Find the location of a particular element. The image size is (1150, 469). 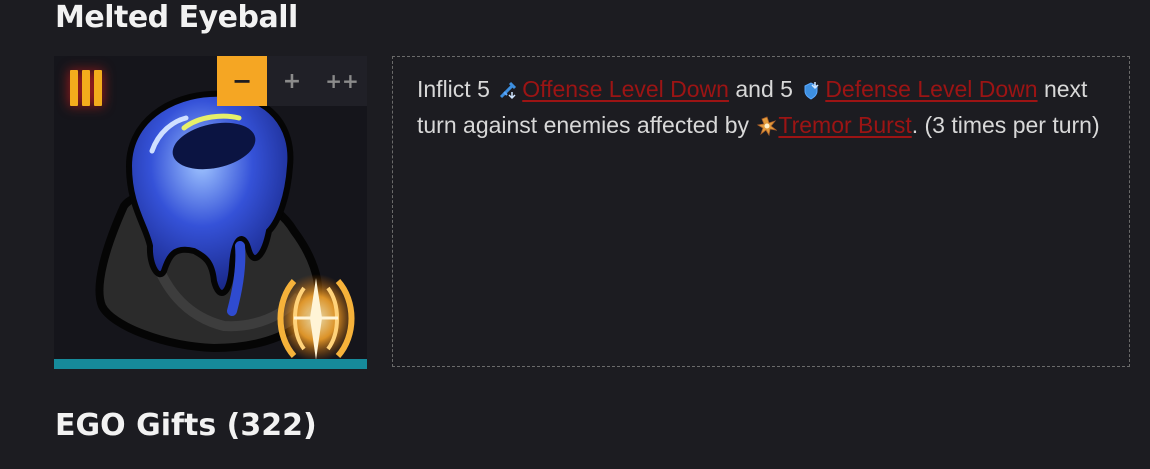

defense-level-down-link: Defense Level Down is located at coordinates (931, 89).